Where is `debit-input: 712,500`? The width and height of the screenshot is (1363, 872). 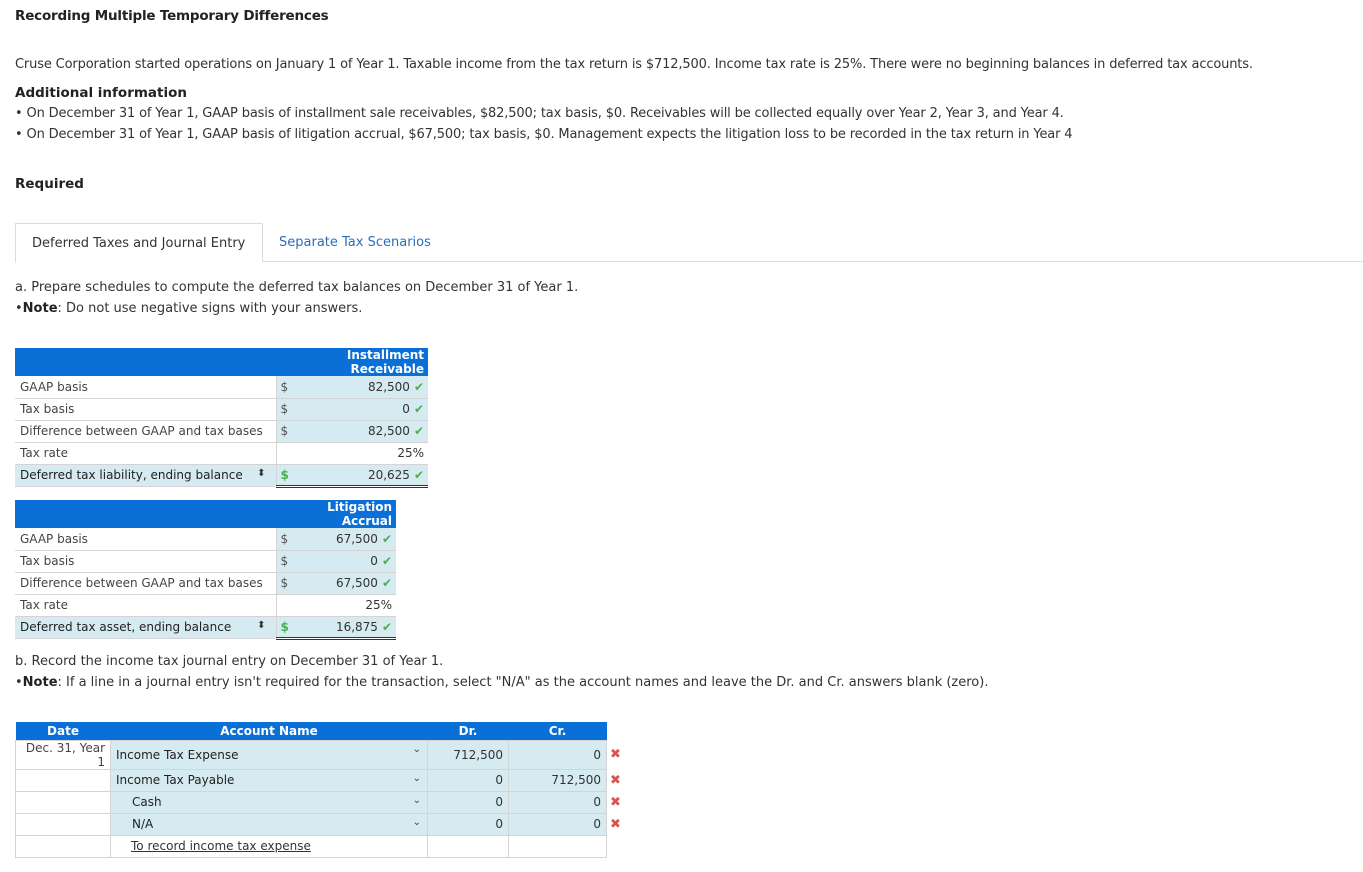 debit-input: 712,500 is located at coordinates (468, 754).